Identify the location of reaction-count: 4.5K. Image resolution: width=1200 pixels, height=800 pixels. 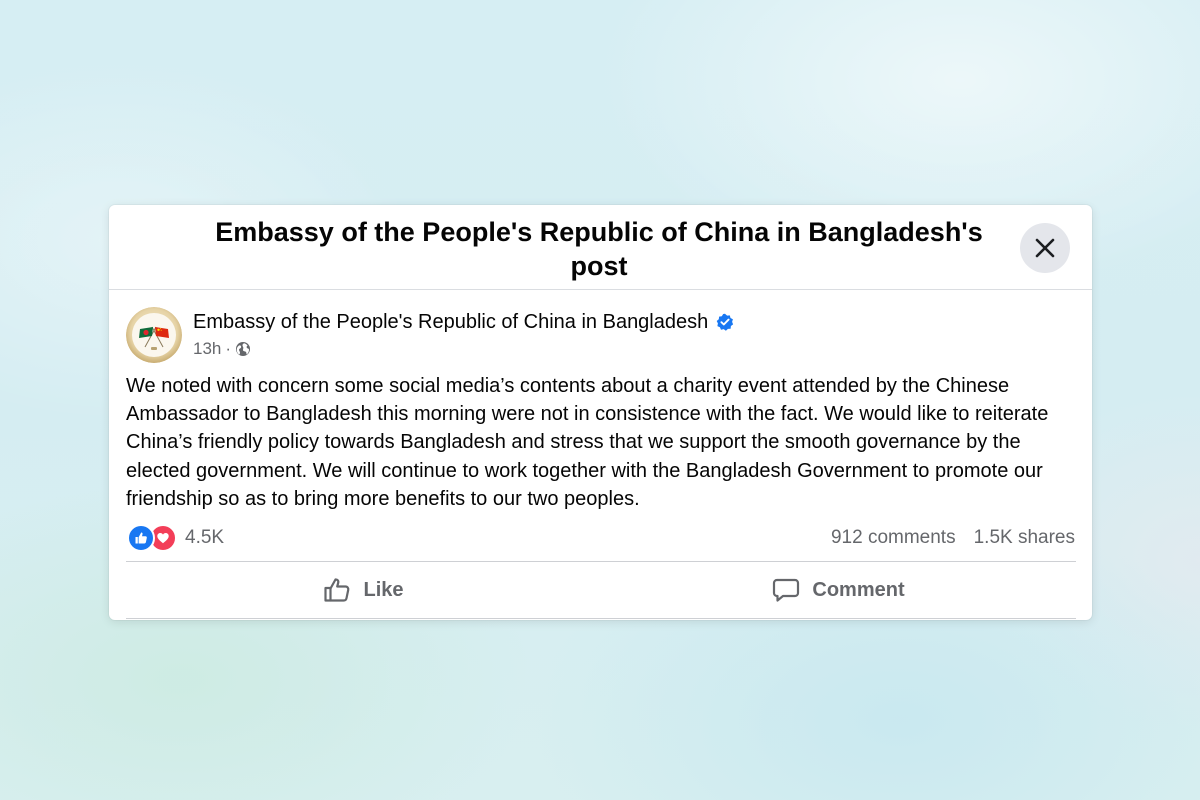
(205, 537).